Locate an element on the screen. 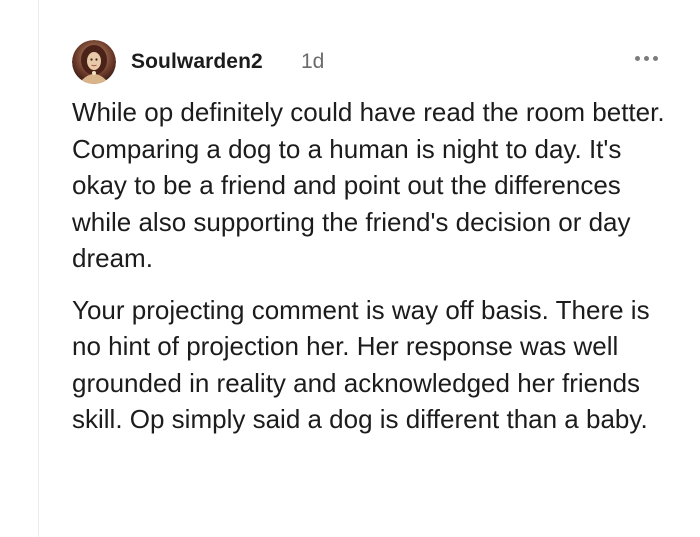 The height and width of the screenshot is (537, 700). ellipsis-horizontal-icon is located at coordinates (637, 58).